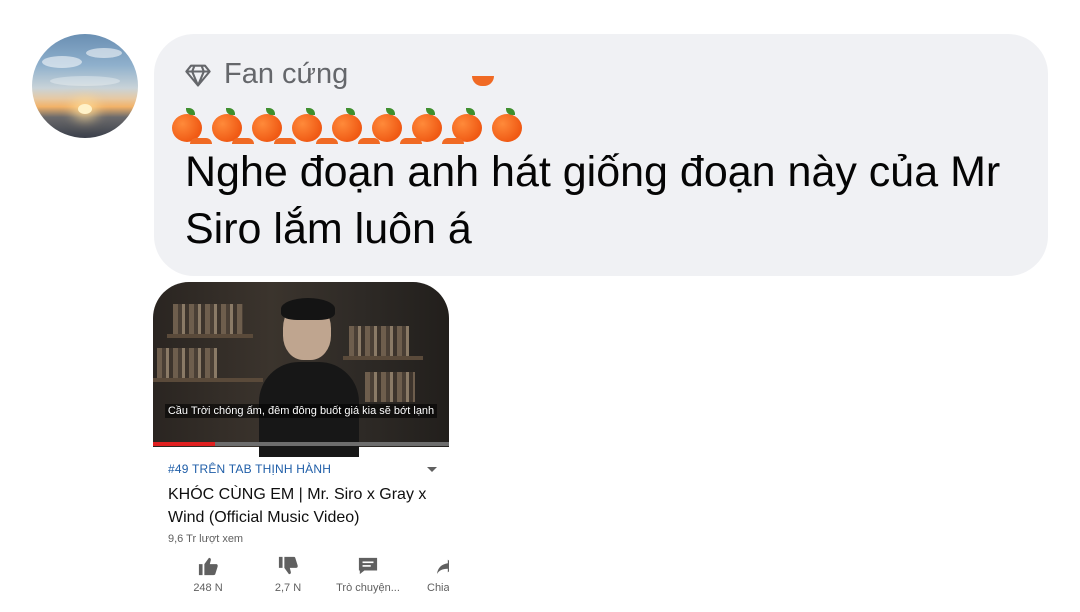  What do you see at coordinates (208, 566) in the screenshot?
I see `thumbs-up-icon` at bounding box center [208, 566].